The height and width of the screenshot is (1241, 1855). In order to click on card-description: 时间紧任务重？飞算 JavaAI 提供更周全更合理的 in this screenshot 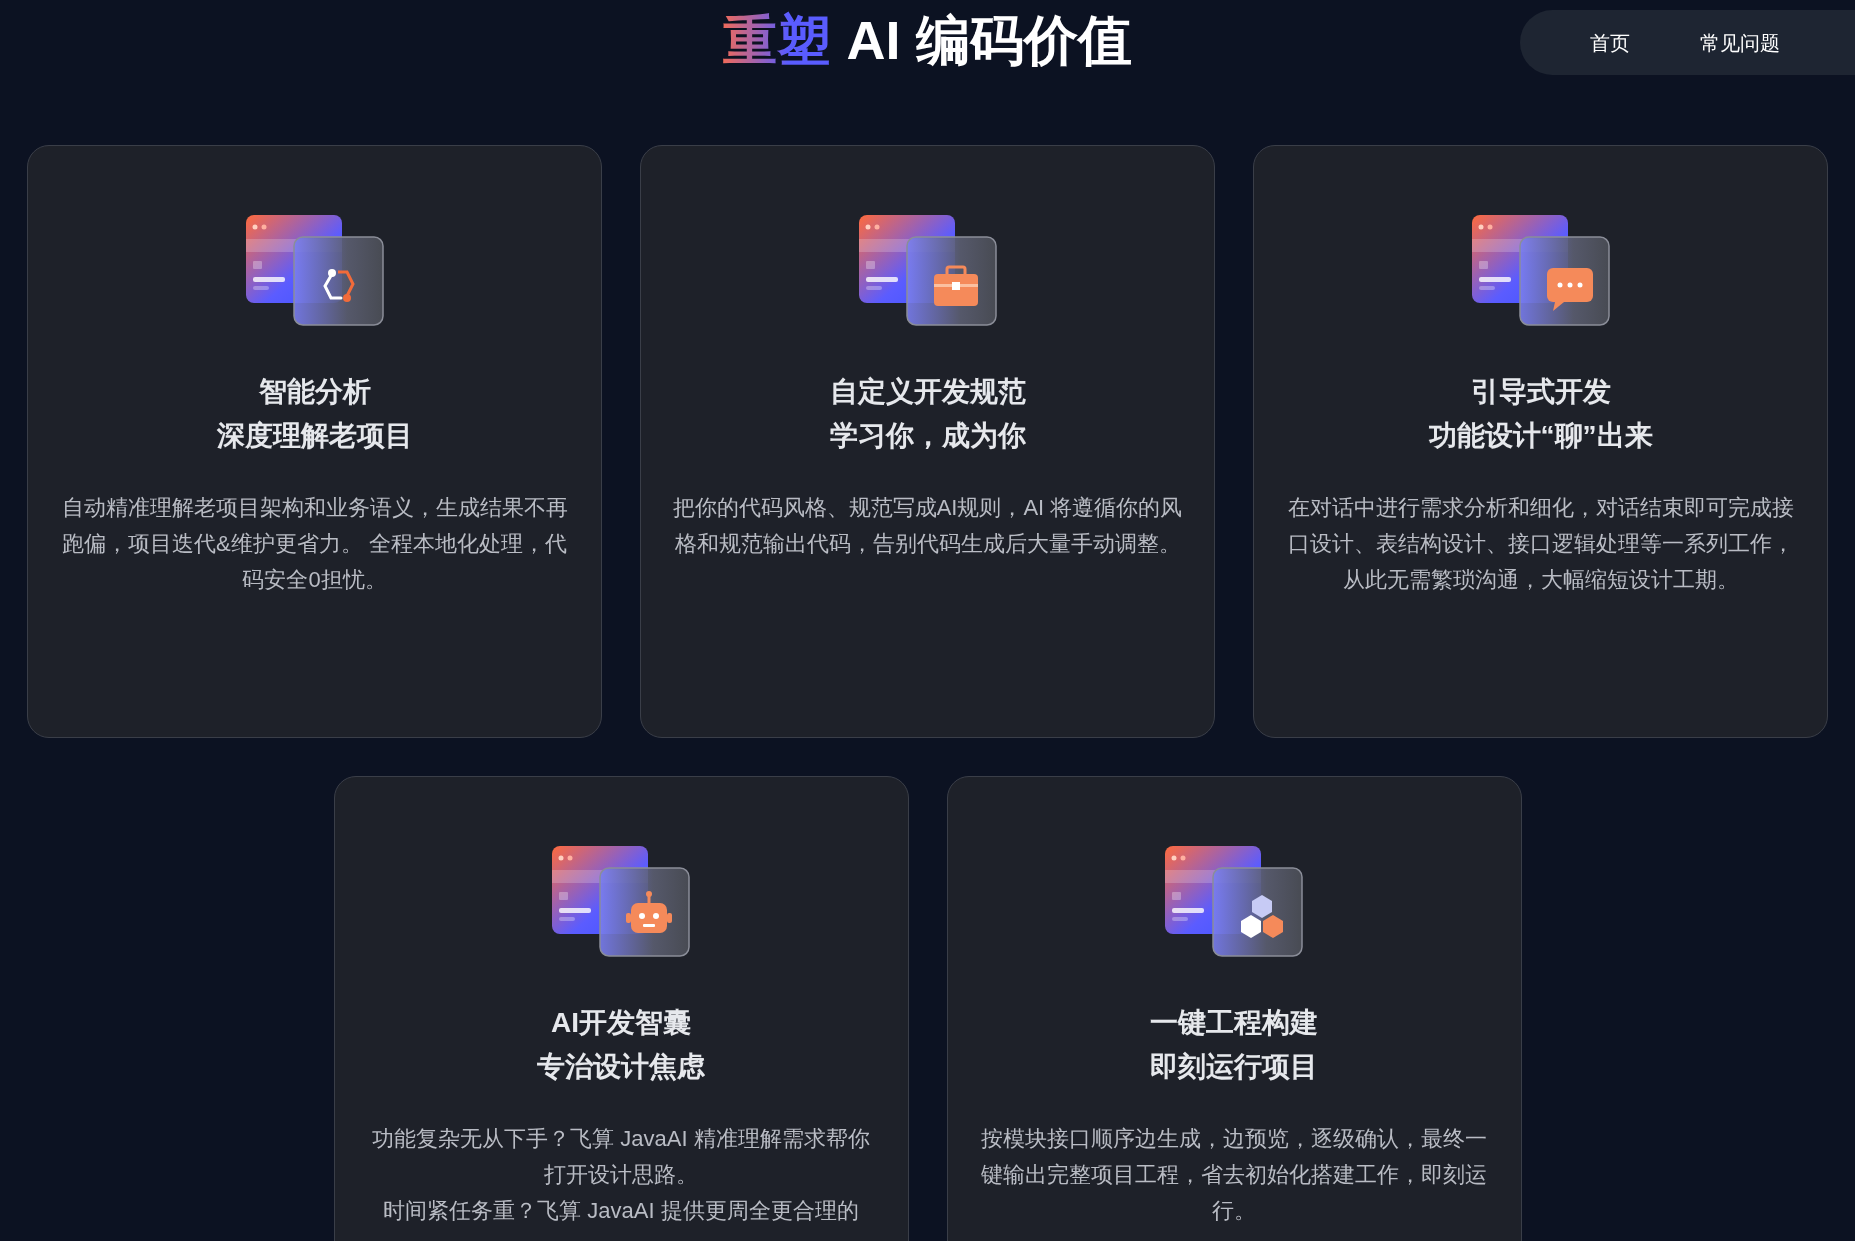, I will do `click(621, 1211)`.